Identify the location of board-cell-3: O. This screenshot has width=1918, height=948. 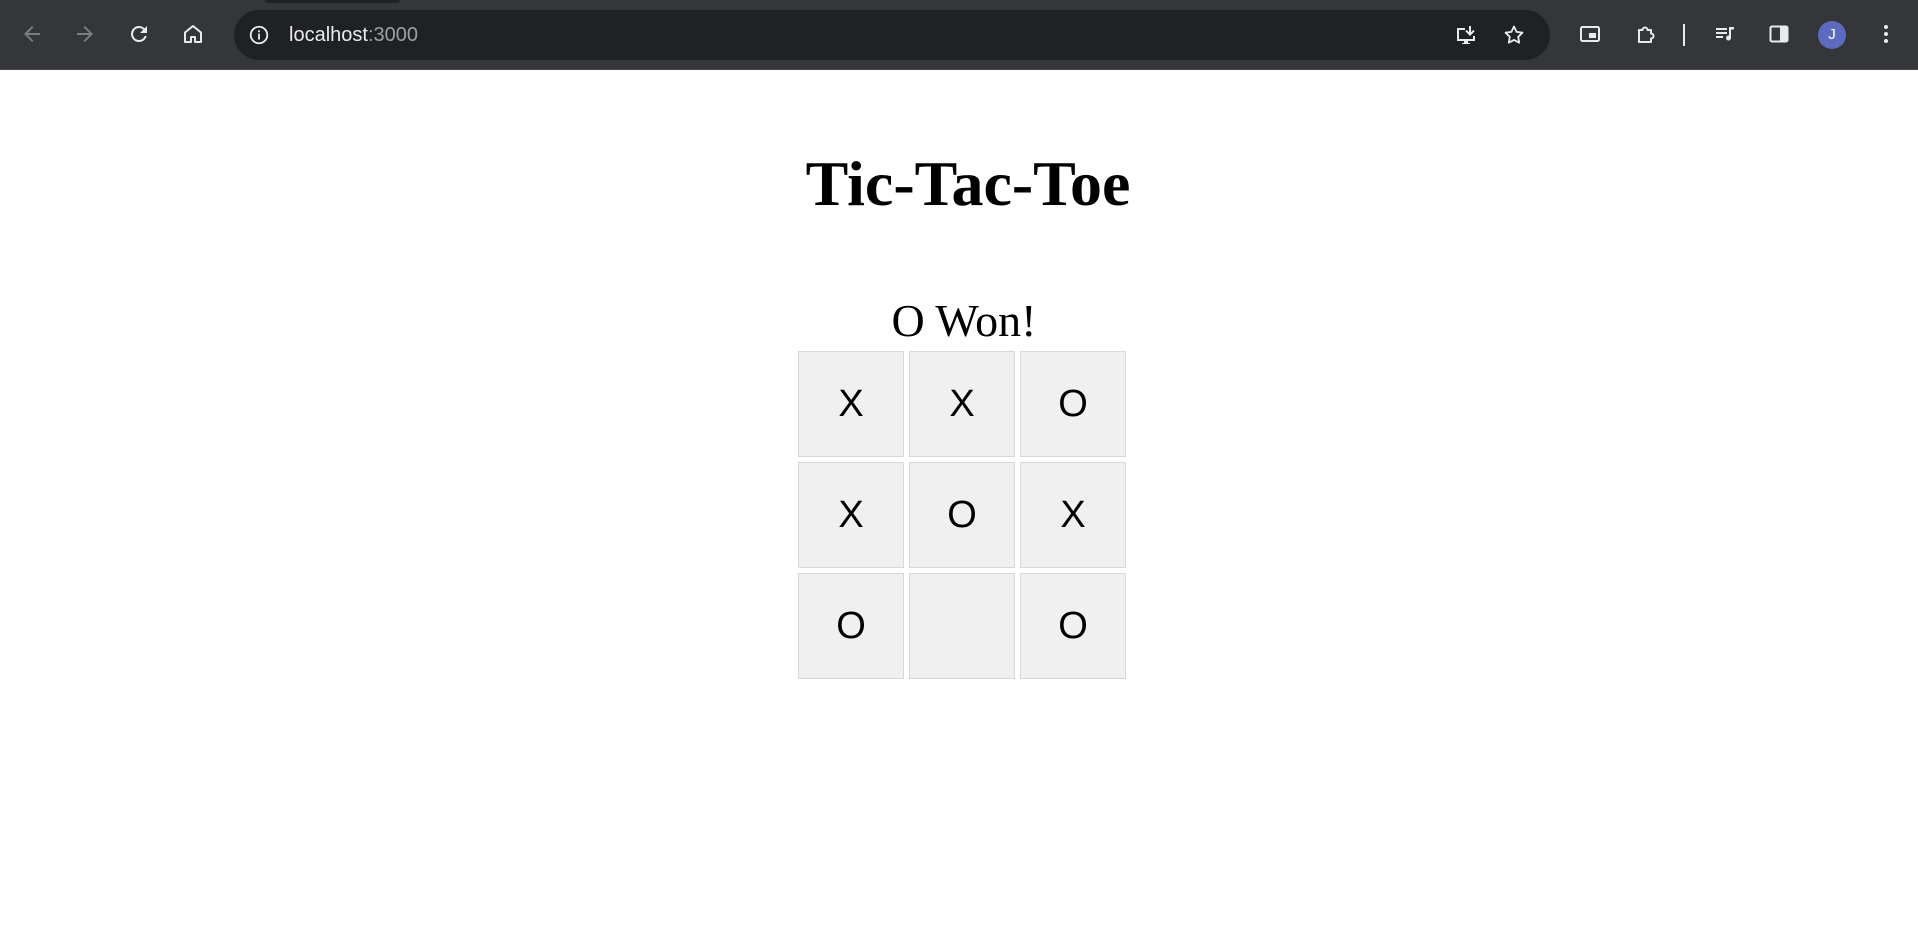
(1073, 404).